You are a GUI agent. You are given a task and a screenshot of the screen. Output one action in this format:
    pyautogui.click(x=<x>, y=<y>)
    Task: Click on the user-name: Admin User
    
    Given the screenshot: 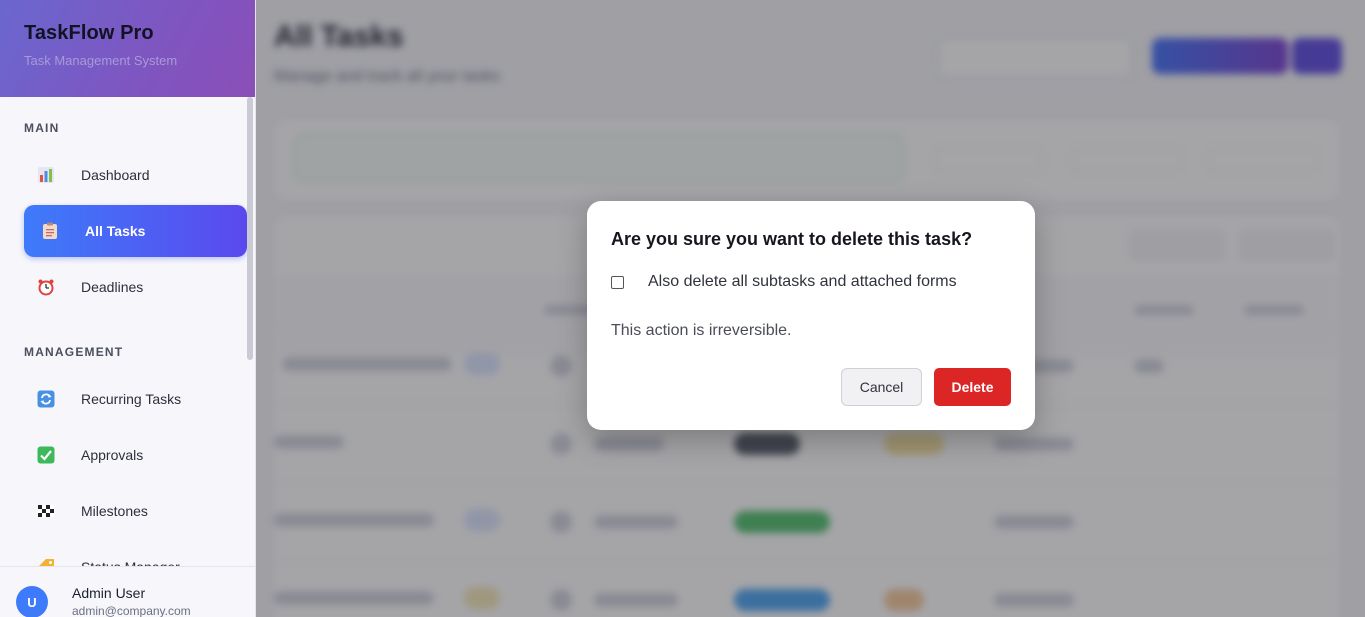 What is the action you would take?
    pyautogui.click(x=109, y=593)
    